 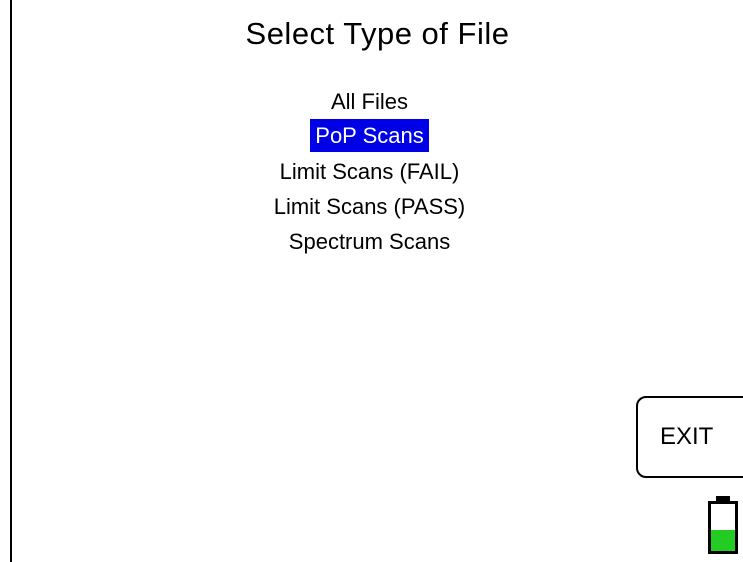 I want to click on file-type-all-files: All Files, so click(x=369, y=101).